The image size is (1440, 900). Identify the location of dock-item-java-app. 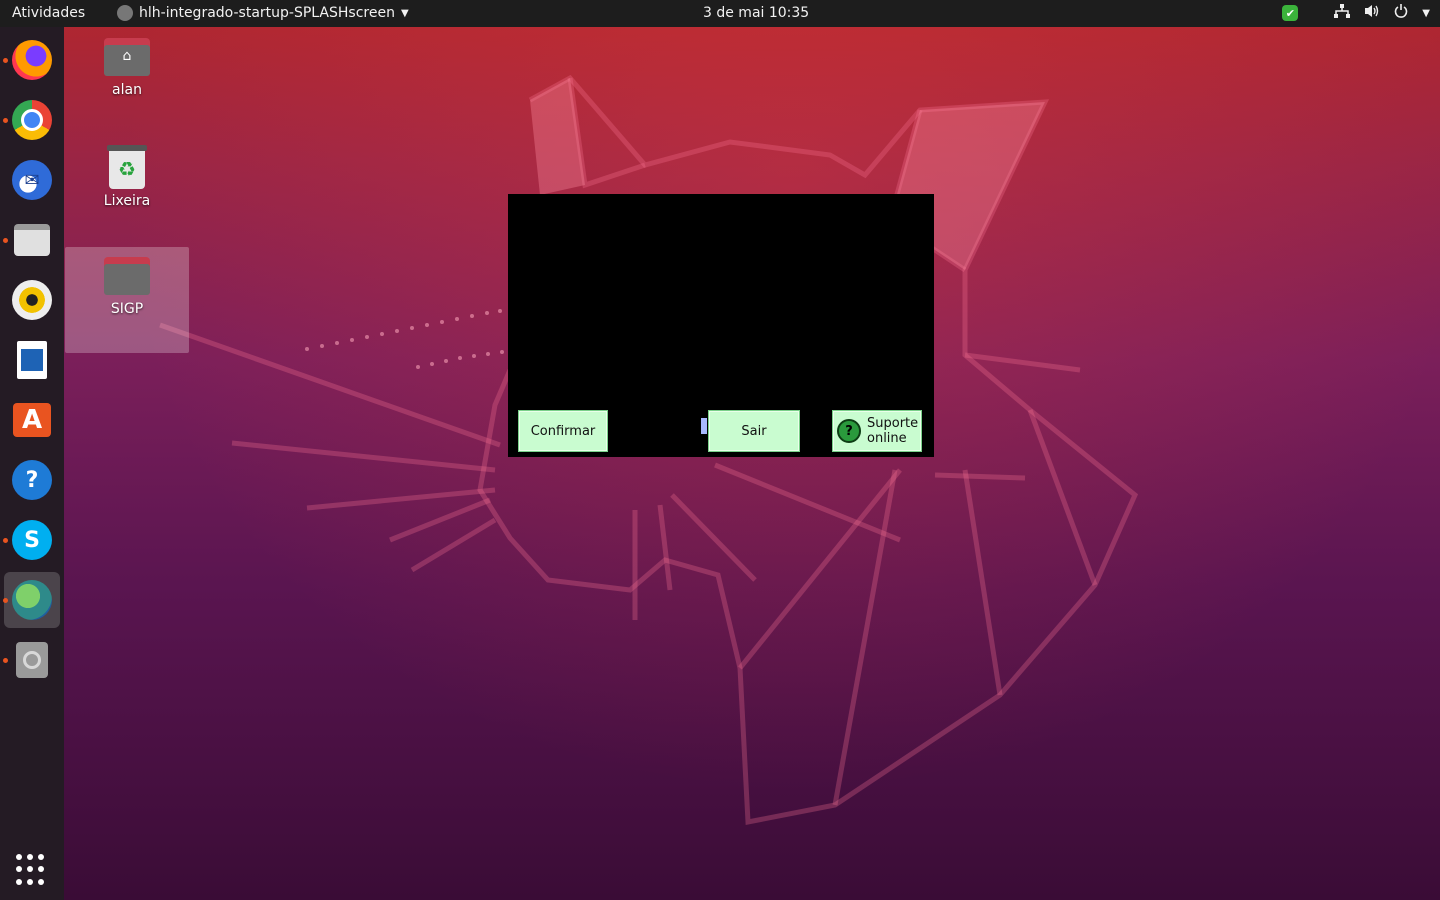
(31, 600).